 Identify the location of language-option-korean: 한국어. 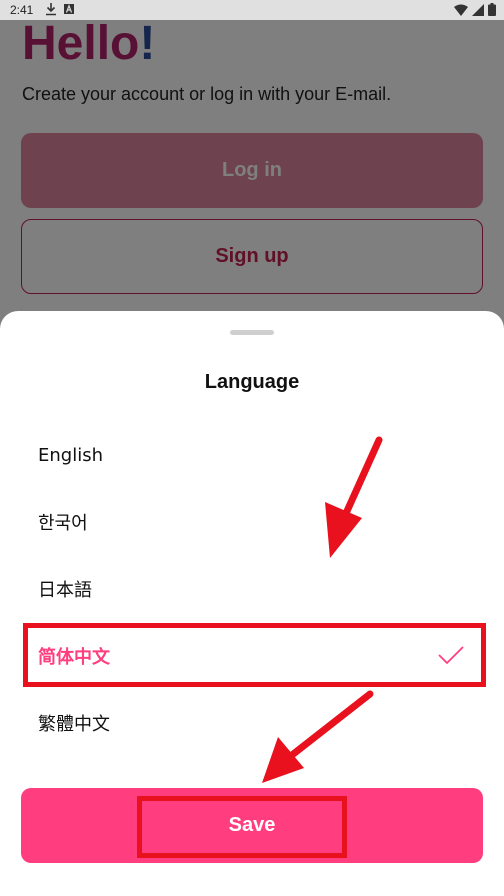
(253, 522).